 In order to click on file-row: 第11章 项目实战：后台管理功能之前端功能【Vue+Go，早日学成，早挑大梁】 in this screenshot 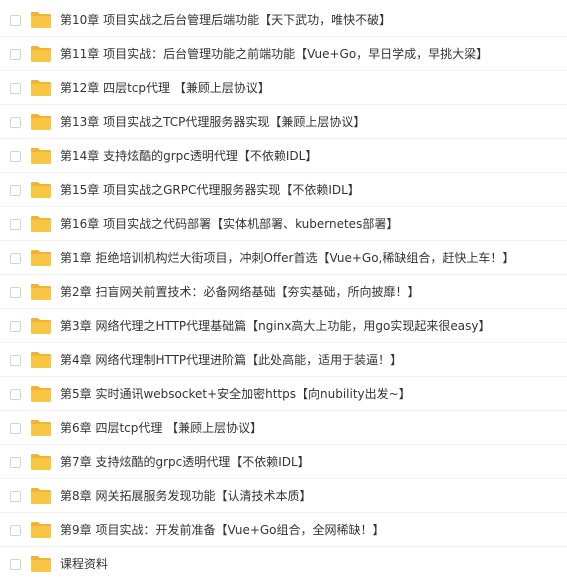, I will do `click(283, 54)`.